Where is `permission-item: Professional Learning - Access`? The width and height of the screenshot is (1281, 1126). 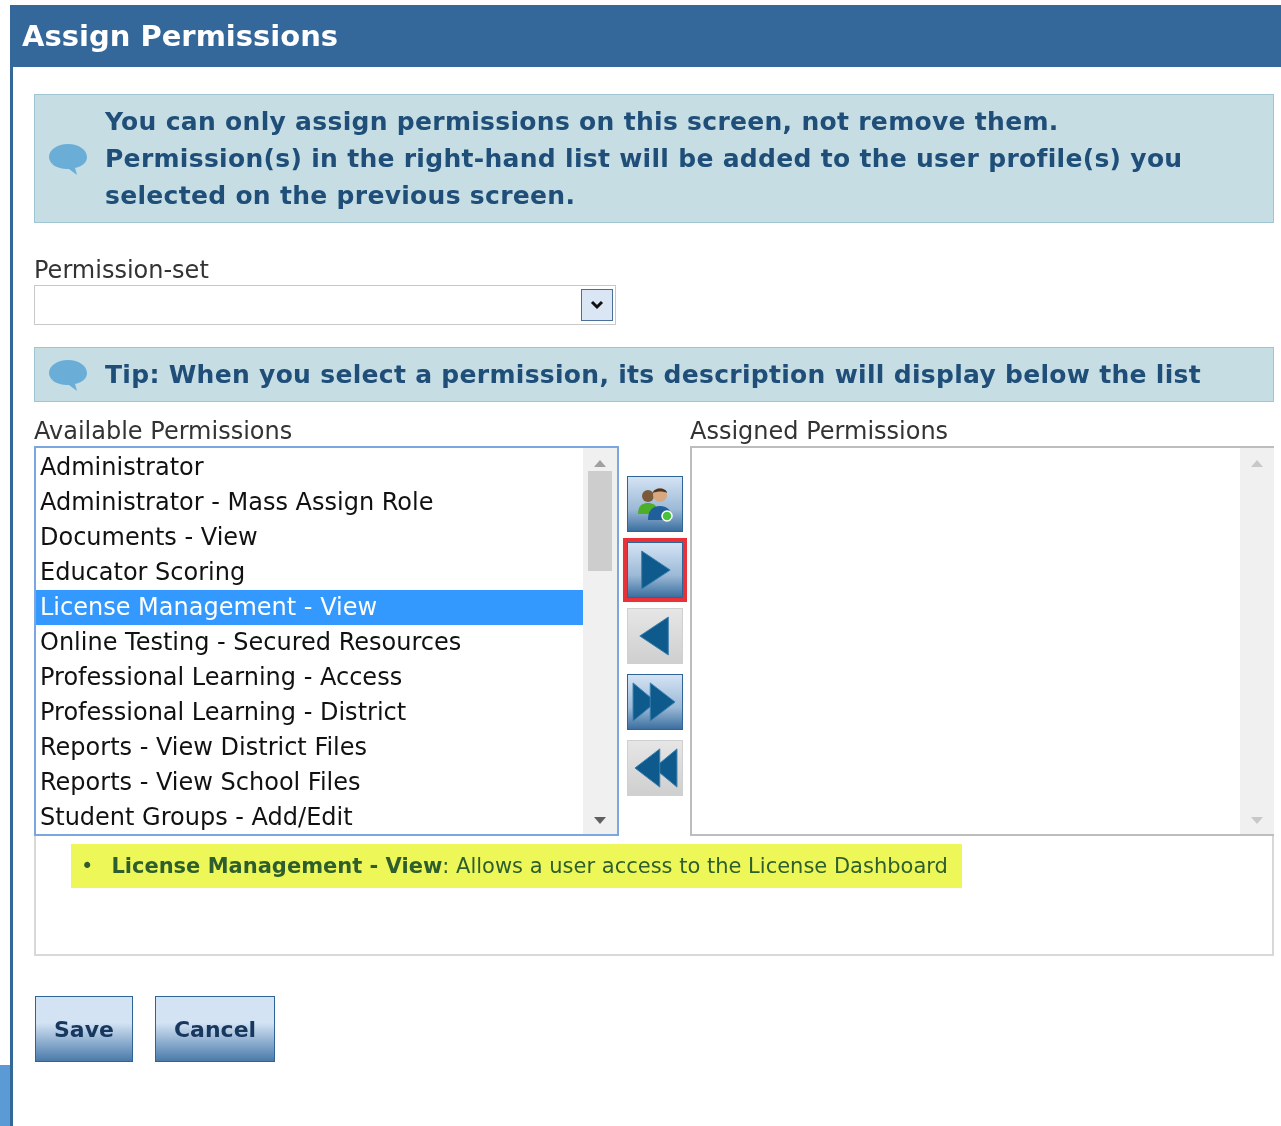
permission-item: Professional Learning - Access is located at coordinates (309, 677).